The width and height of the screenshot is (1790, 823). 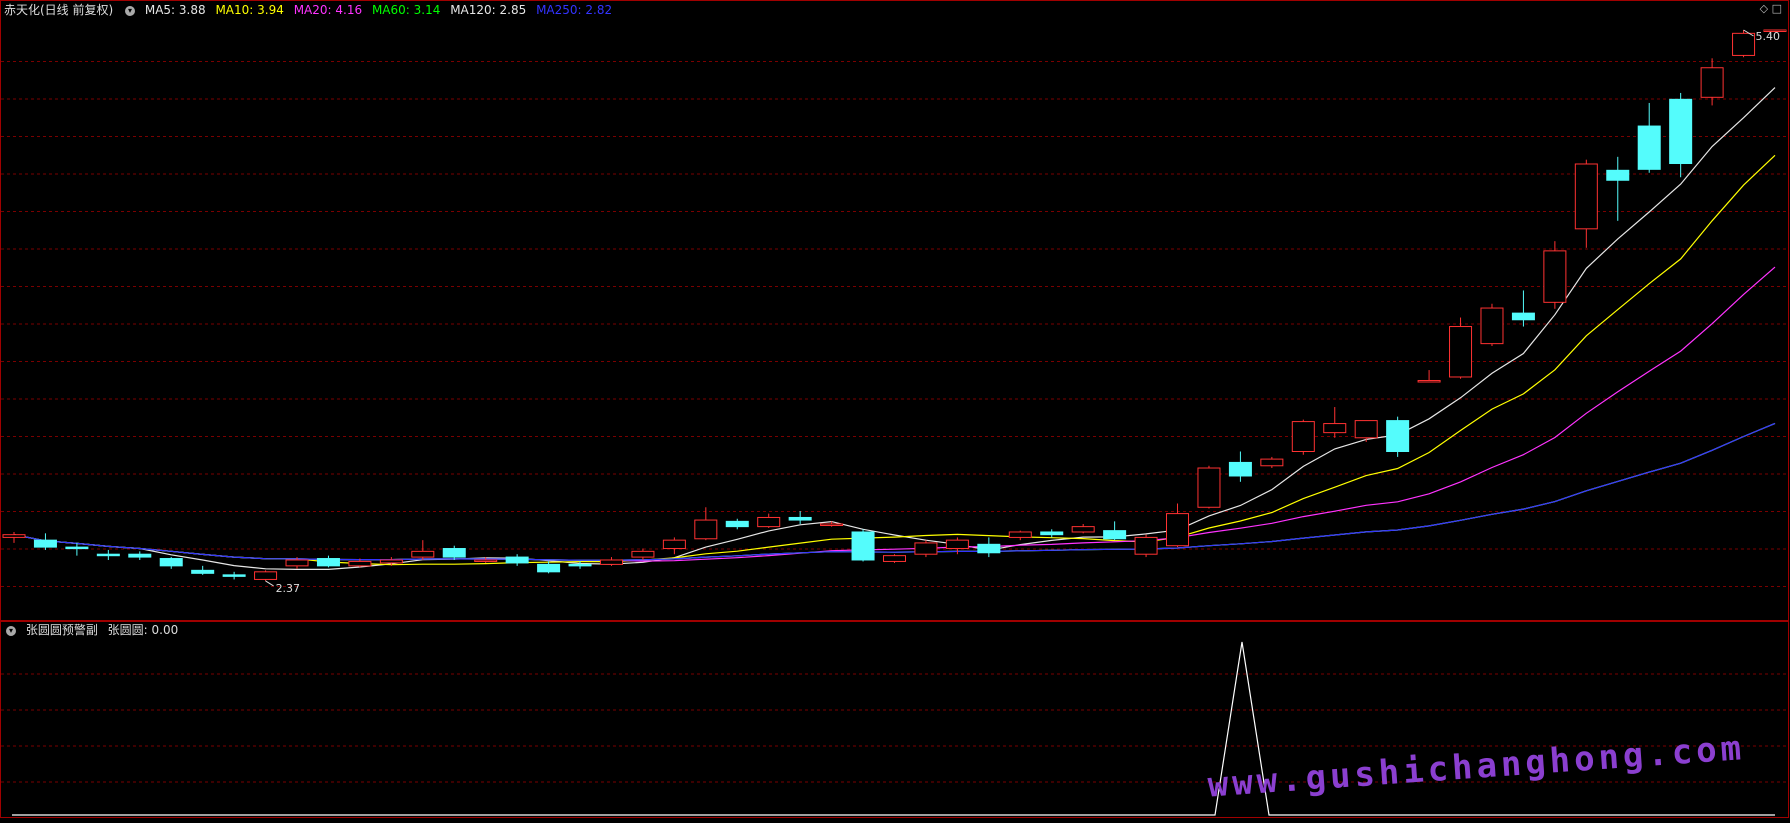 What do you see at coordinates (143, 630) in the screenshot?
I see `indicator-value: 张圆圆: 0.00` at bounding box center [143, 630].